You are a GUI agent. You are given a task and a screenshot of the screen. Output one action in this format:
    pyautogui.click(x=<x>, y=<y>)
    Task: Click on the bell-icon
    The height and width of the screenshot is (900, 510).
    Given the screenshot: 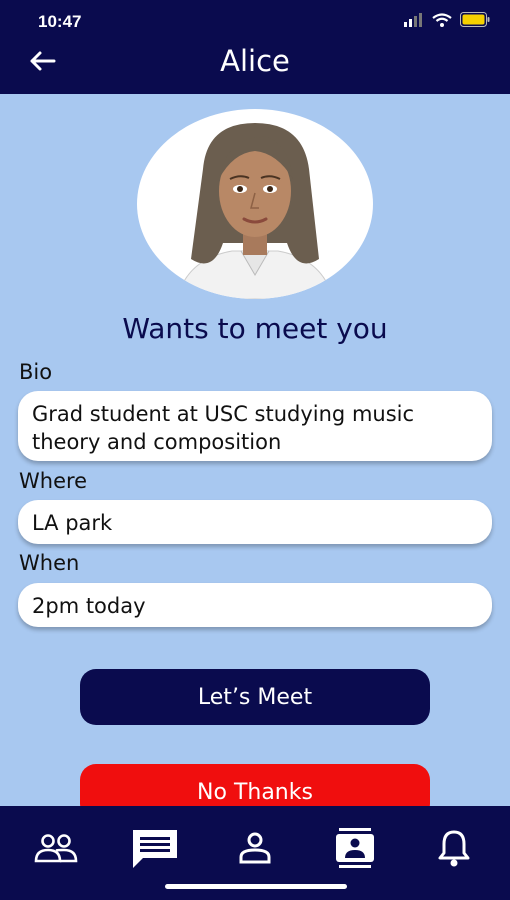 What is the action you would take?
    pyautogui.click(x=454, y=848)
    